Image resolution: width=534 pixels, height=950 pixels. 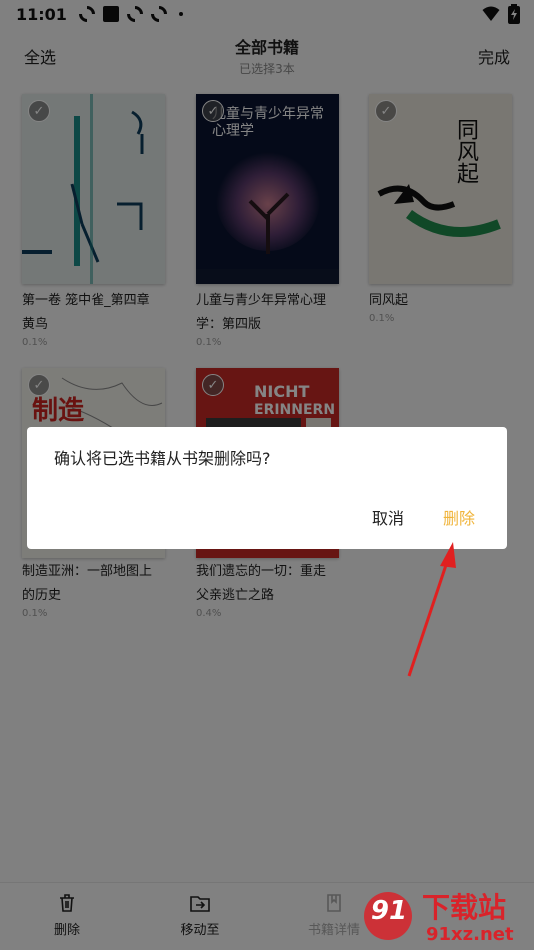 What do you see at coordinates (464, 907) in the screenshot?
I see `watermark-brand: 下载站` at bounding box center [464, 907].